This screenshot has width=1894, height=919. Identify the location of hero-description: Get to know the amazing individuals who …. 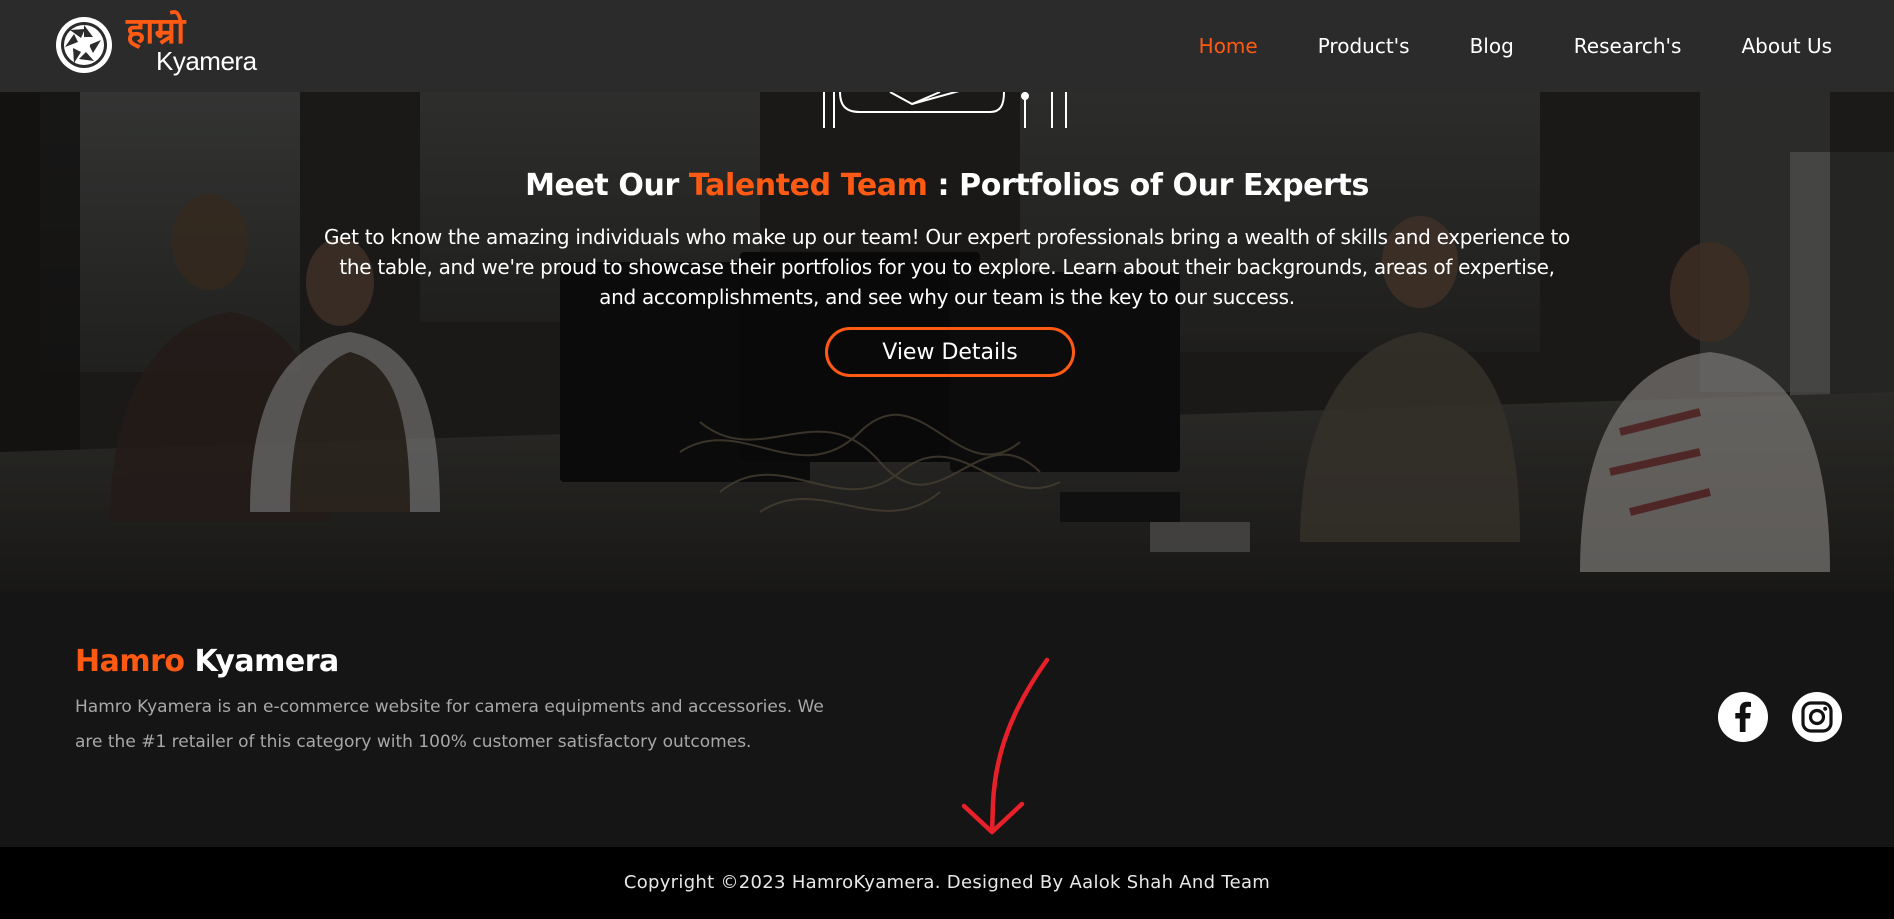
(946, 267).